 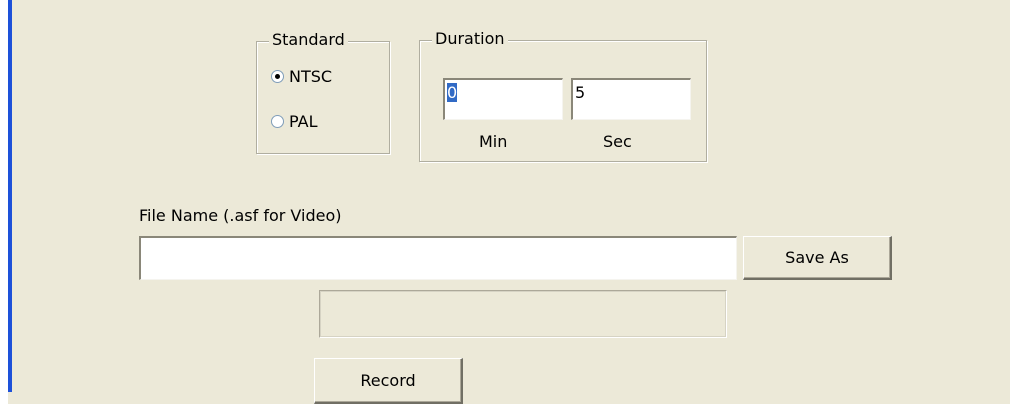 I want to click on file-name-input, so click(x=438, y=258).